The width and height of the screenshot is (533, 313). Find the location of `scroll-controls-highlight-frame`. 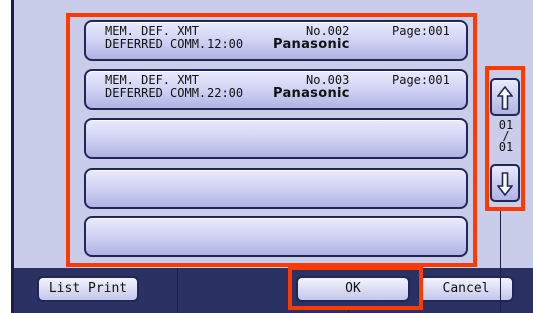

scroll-controls-highlight-frame is located at coordinates (505, 138).